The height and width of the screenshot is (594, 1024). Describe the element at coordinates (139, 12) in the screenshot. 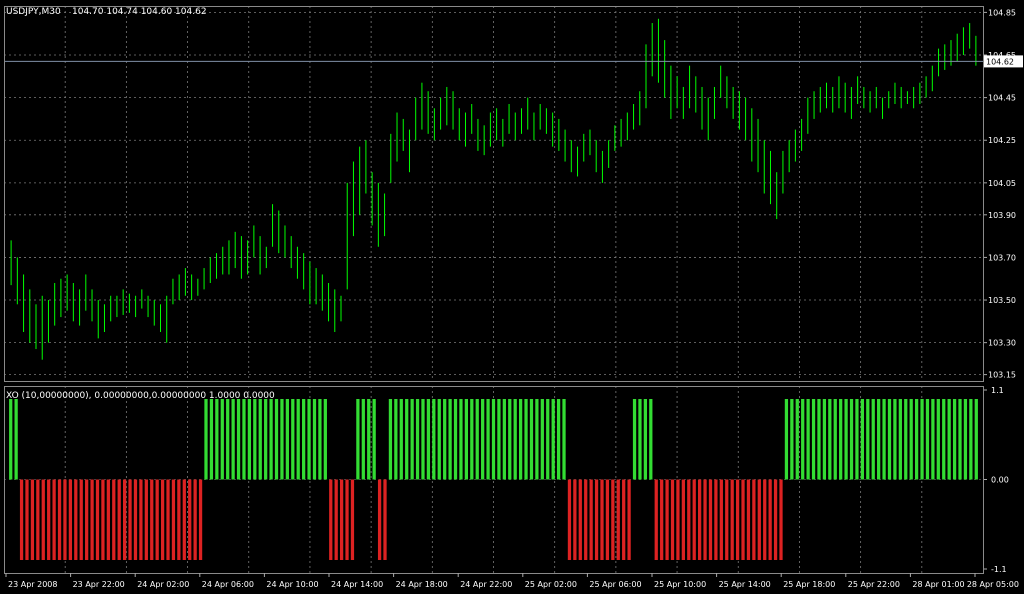

I see `price-ohlc-readout: 104.70 104.74 104.60 104.62` at that location.